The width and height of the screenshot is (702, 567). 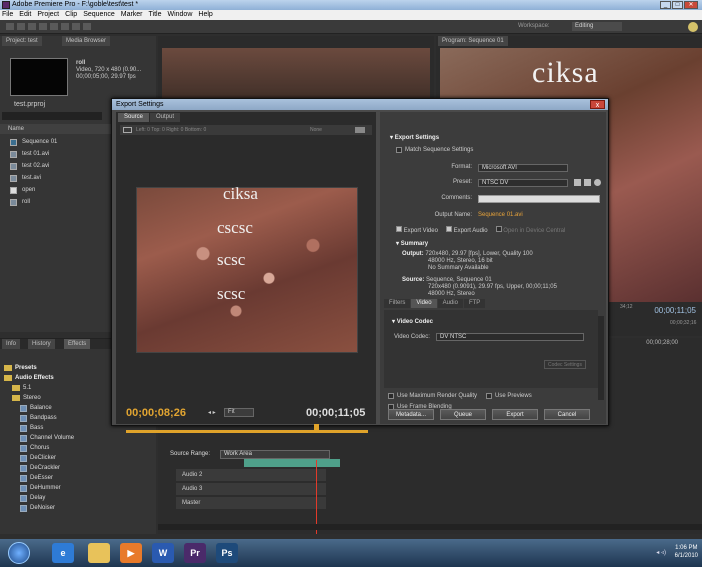 What do you see at coordinates (79, 498) in the screenshot?
I see `effects-tree-item: Delay` at bounding box center [79, 498].